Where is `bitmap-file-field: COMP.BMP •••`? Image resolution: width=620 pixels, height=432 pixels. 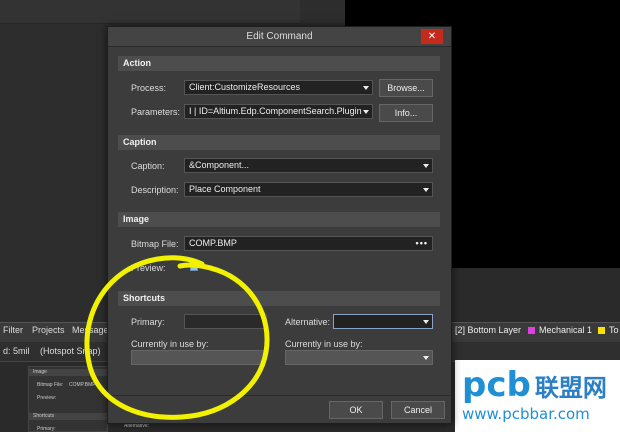 bitmap-file-field: COMP.BMP ••• is located at coordinates (308, 243).